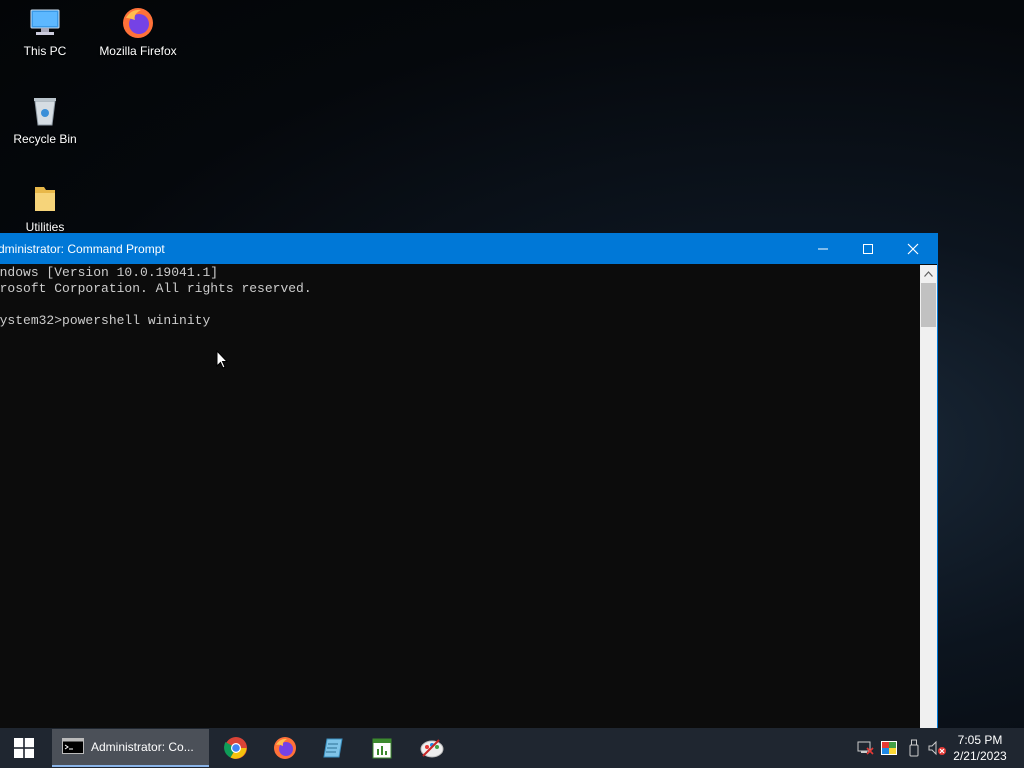  I want to click on close-icon, so click(912, 249).